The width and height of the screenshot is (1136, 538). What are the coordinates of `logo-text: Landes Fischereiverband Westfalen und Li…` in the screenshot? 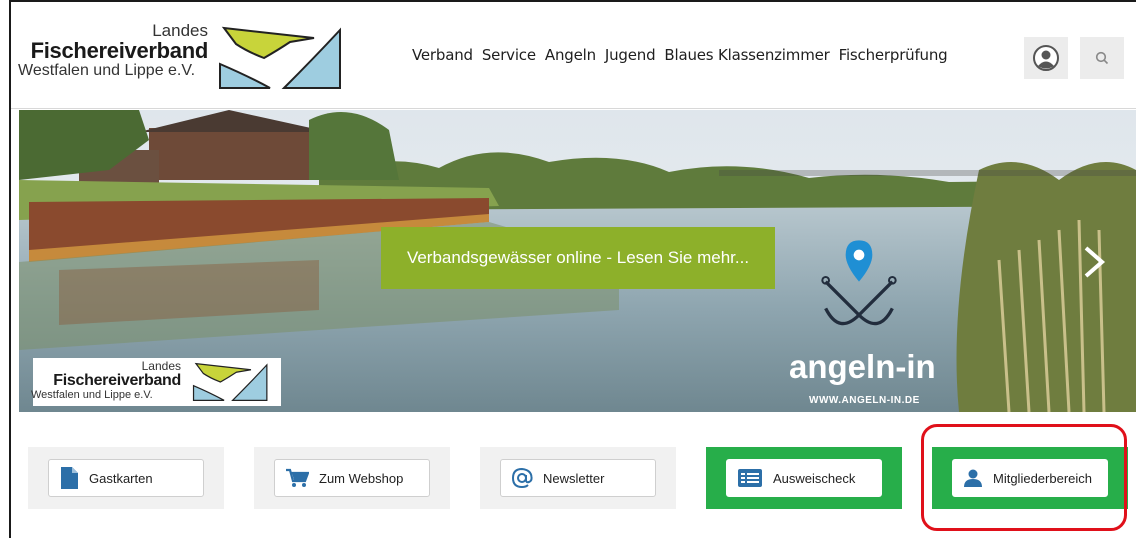 It's located at (113, 51).